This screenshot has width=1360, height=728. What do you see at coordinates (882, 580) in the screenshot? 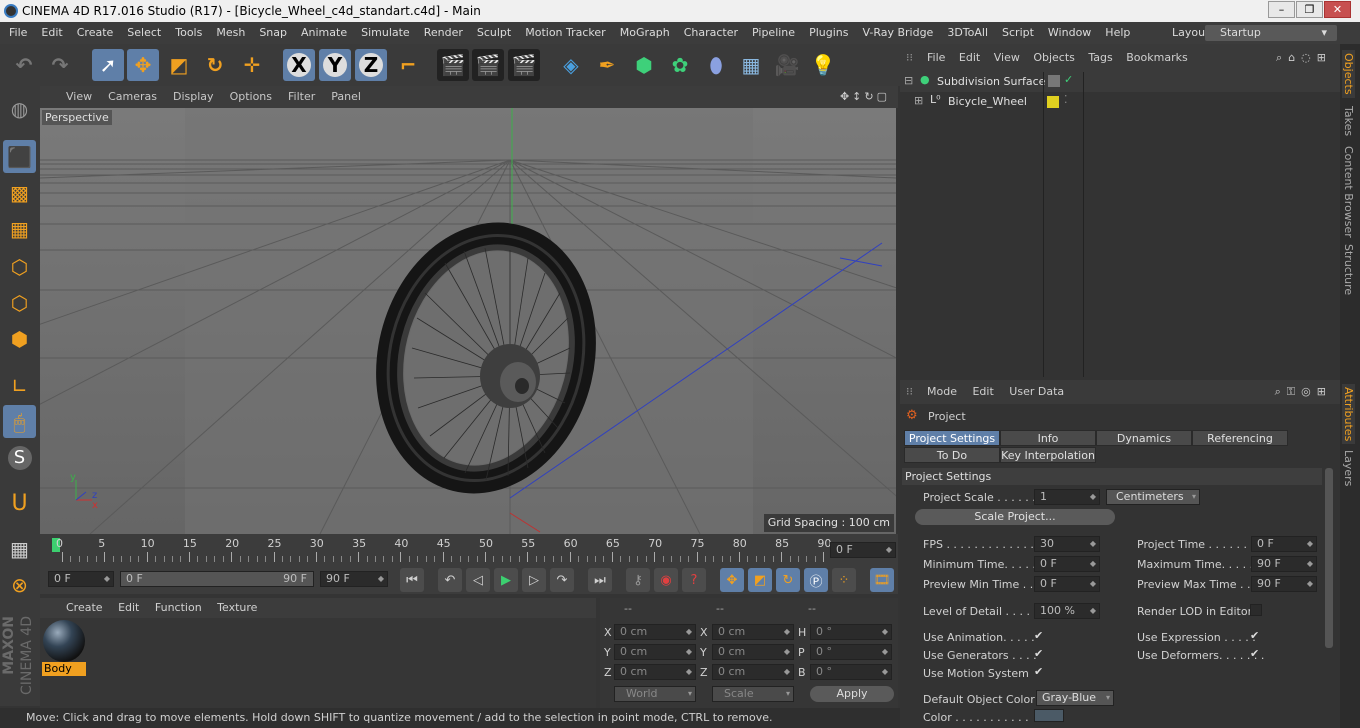
I see `timeline-button: 🎞` at bounding box center [882, 580].